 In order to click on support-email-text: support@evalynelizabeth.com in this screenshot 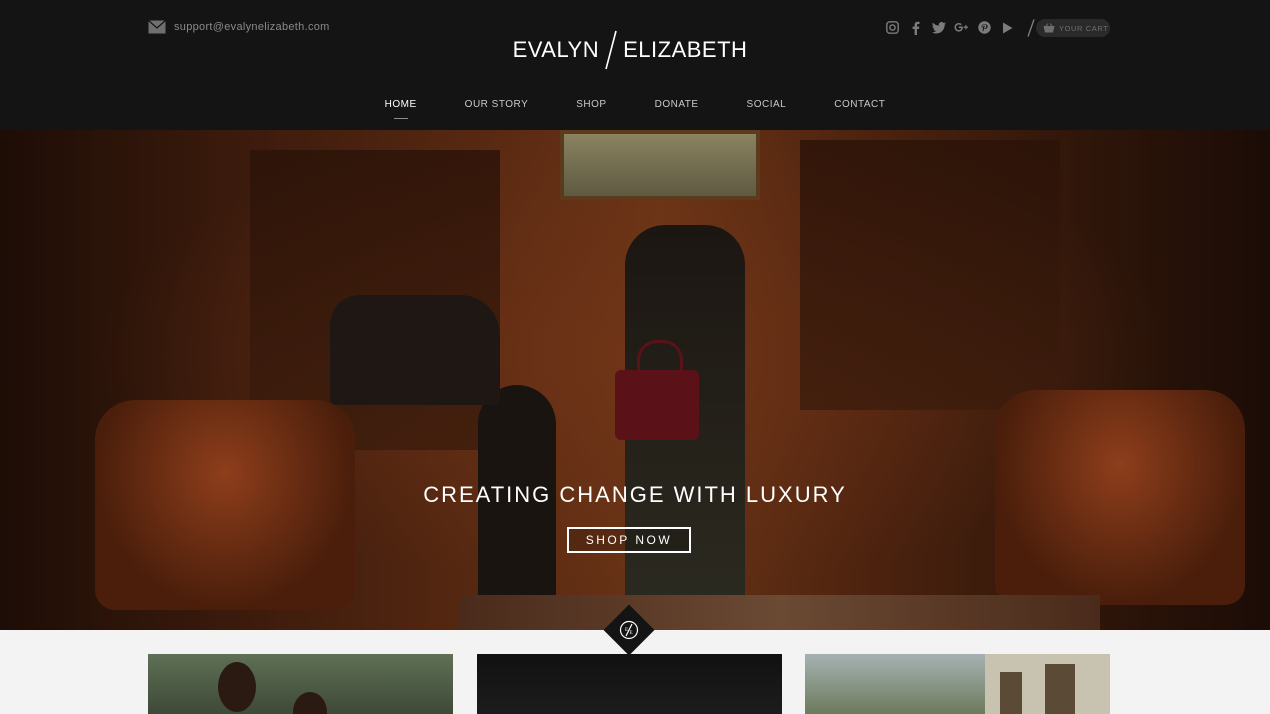, I will do `click(252, 27)`.